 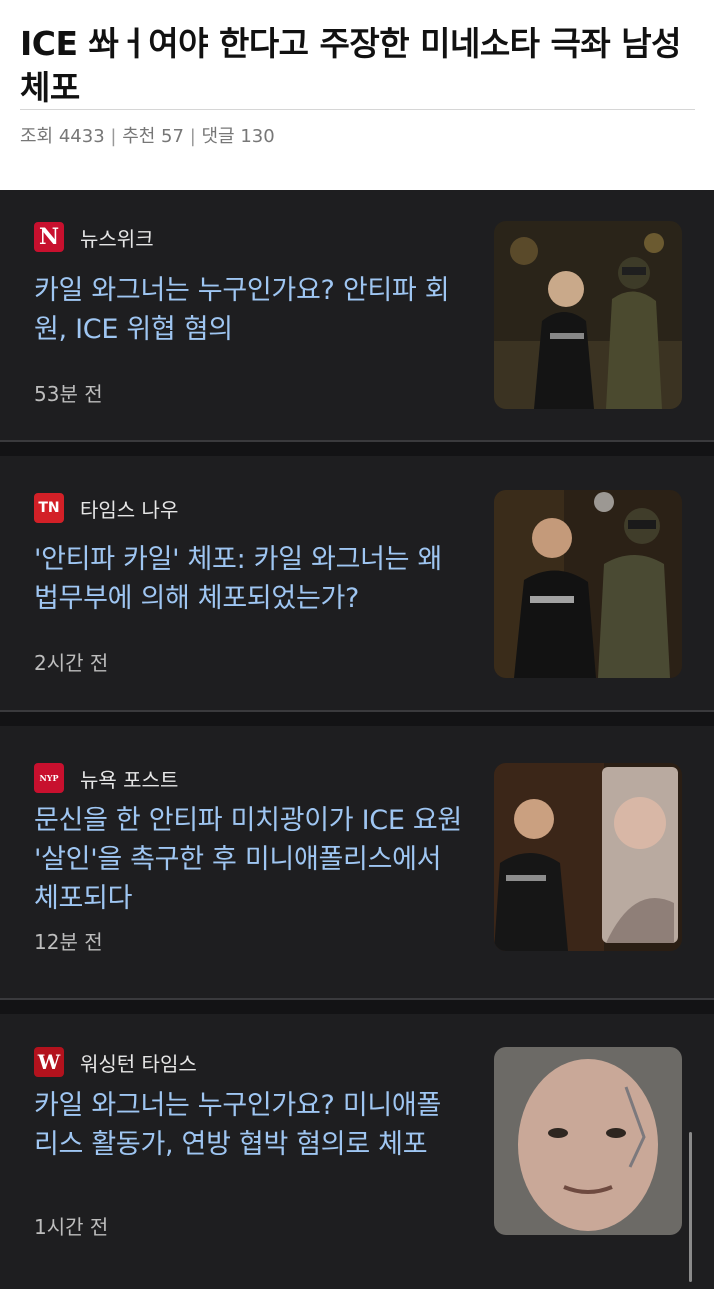 What do you see at coordinates (49, 1062) in the screenshot?
I see `washington-times-logo-icon: W` at bounding box center [49, 1062].